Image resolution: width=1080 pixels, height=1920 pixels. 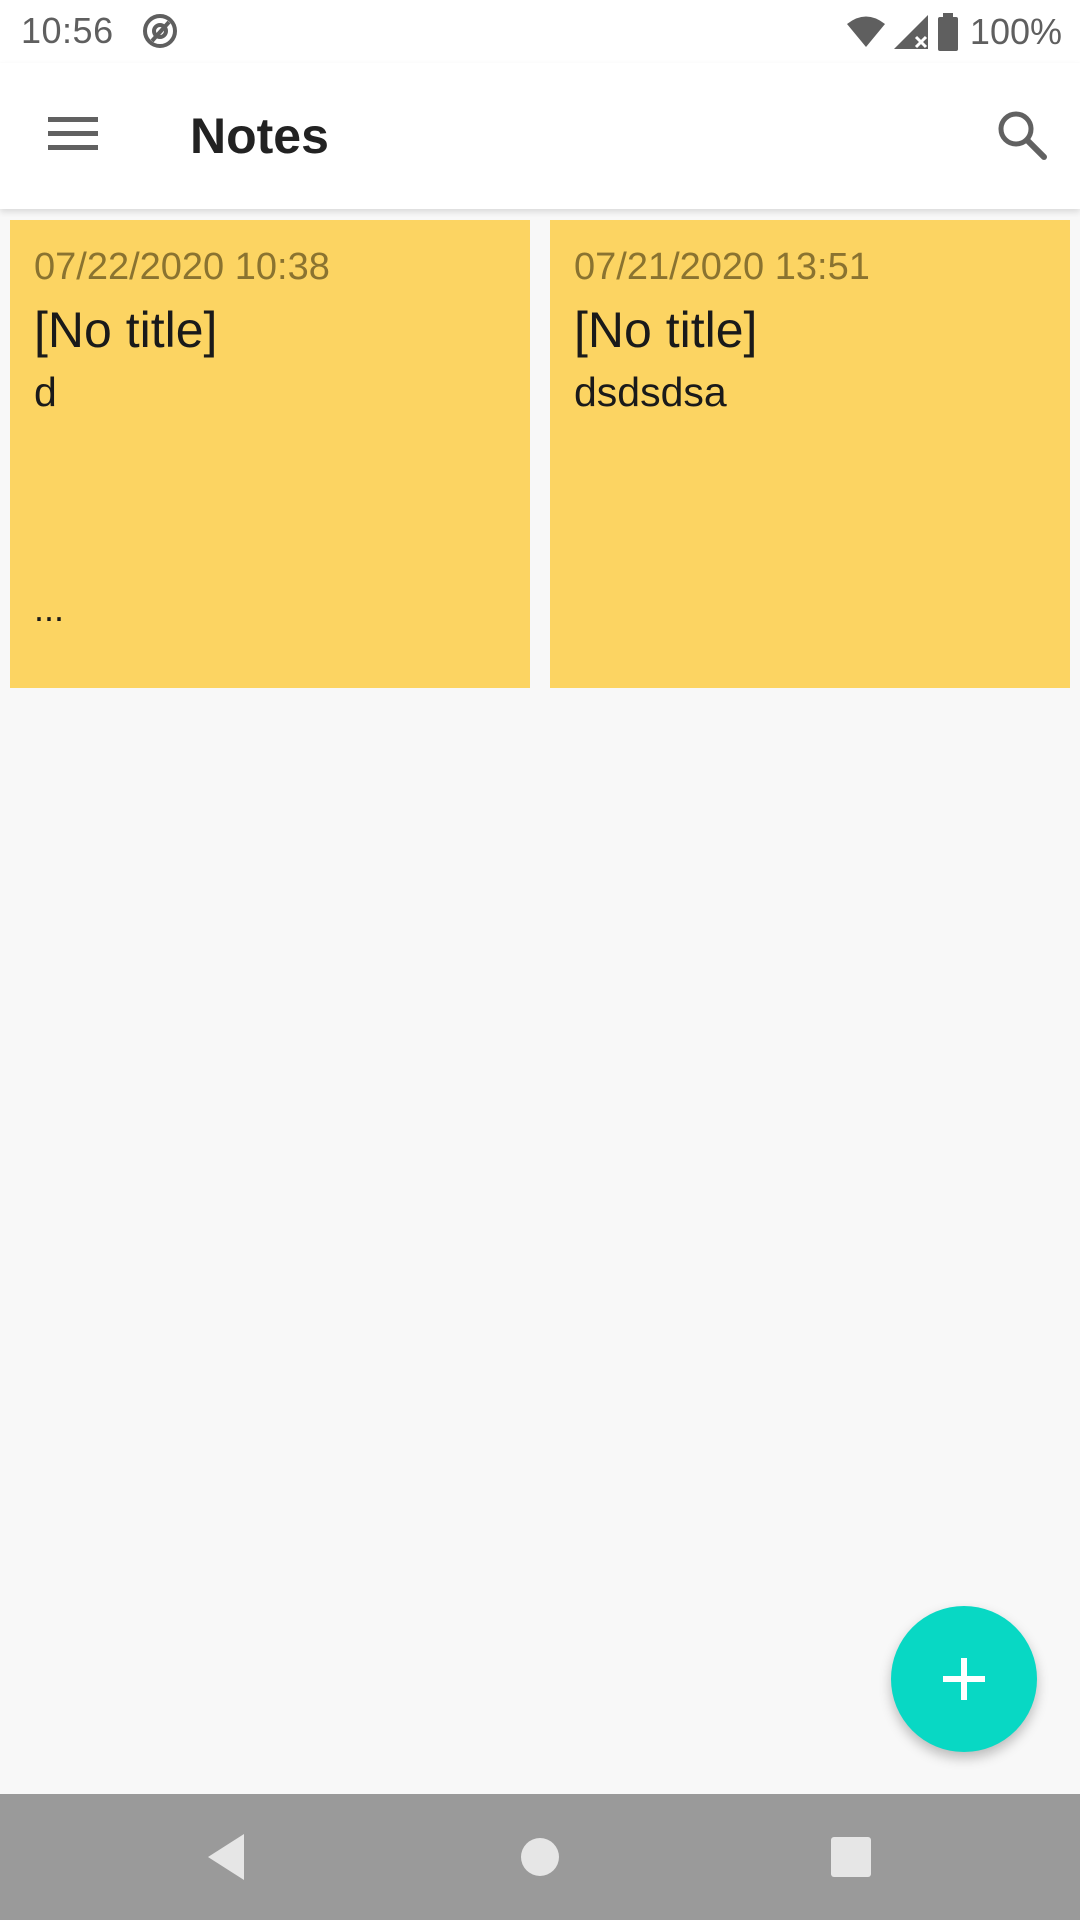 I want to click on recents-icon, so click(x=851, y=1857).